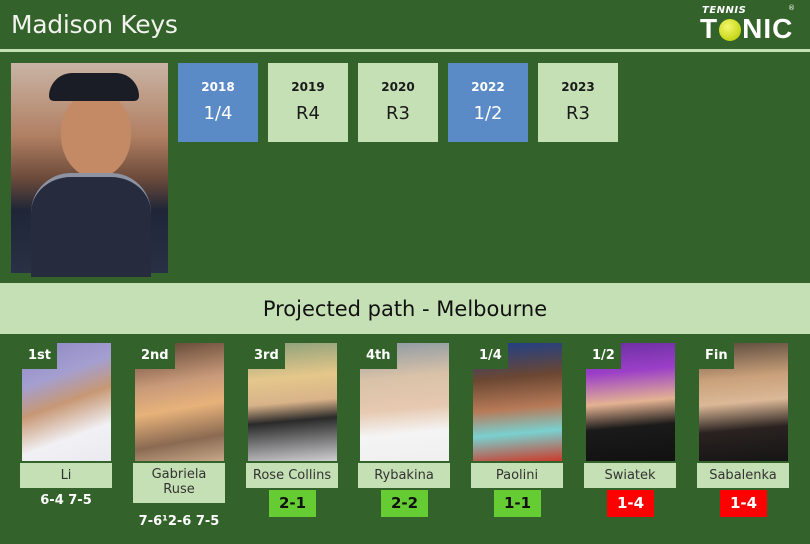 The image size is (810, 544). What do you see at coordinates (404, 475) in the screenshot?
I see `opponent-name: Rybakina` at bounding box center [404, 475].